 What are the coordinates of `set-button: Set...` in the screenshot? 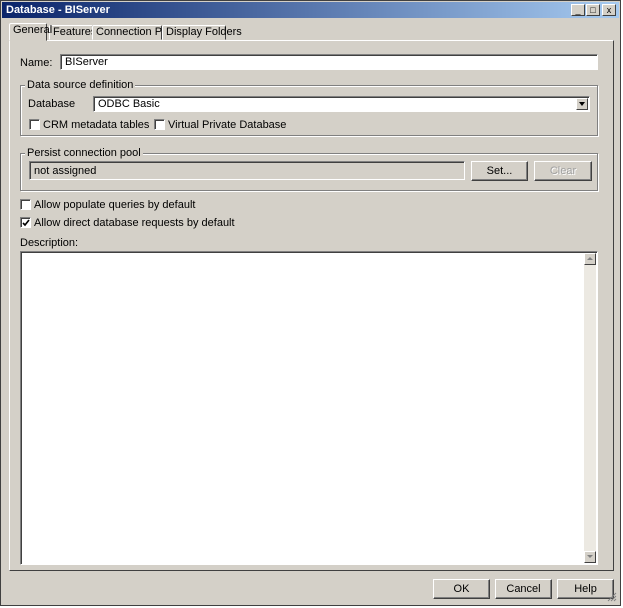 It's located at (499, 171).